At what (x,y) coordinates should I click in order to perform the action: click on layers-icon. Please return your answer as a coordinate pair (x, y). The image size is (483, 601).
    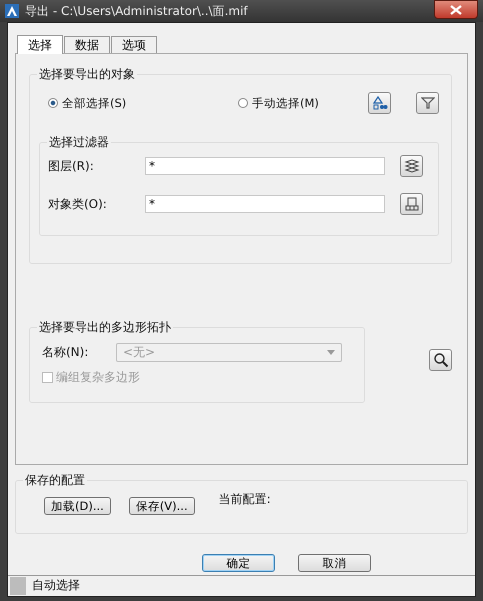
    Looking at the image, I should click on (412, 166).